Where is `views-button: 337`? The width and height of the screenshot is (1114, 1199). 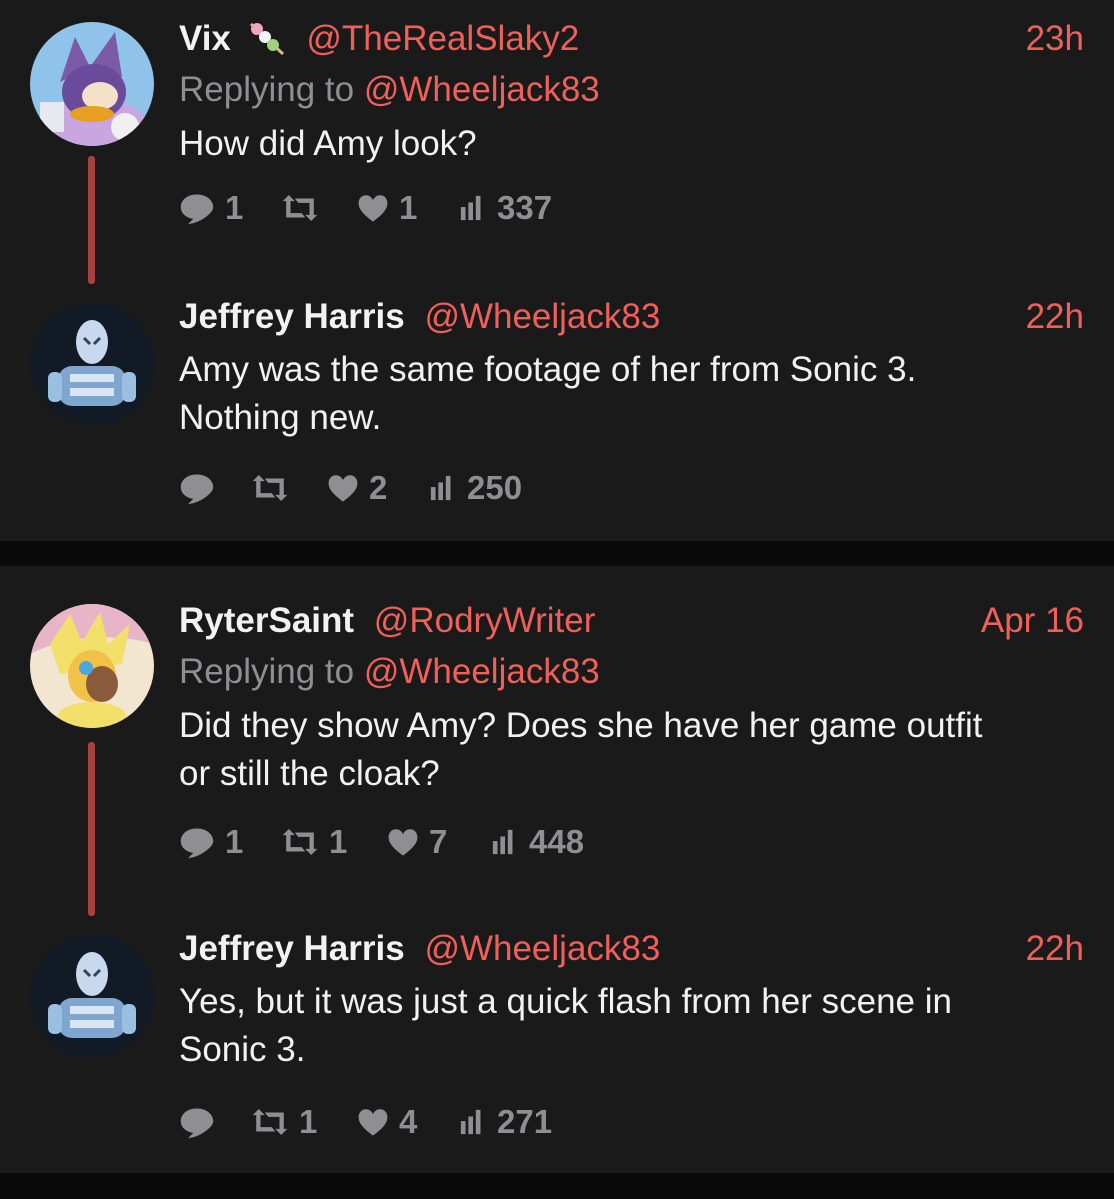 views-button: 337 is located at coordinates (505, 208).